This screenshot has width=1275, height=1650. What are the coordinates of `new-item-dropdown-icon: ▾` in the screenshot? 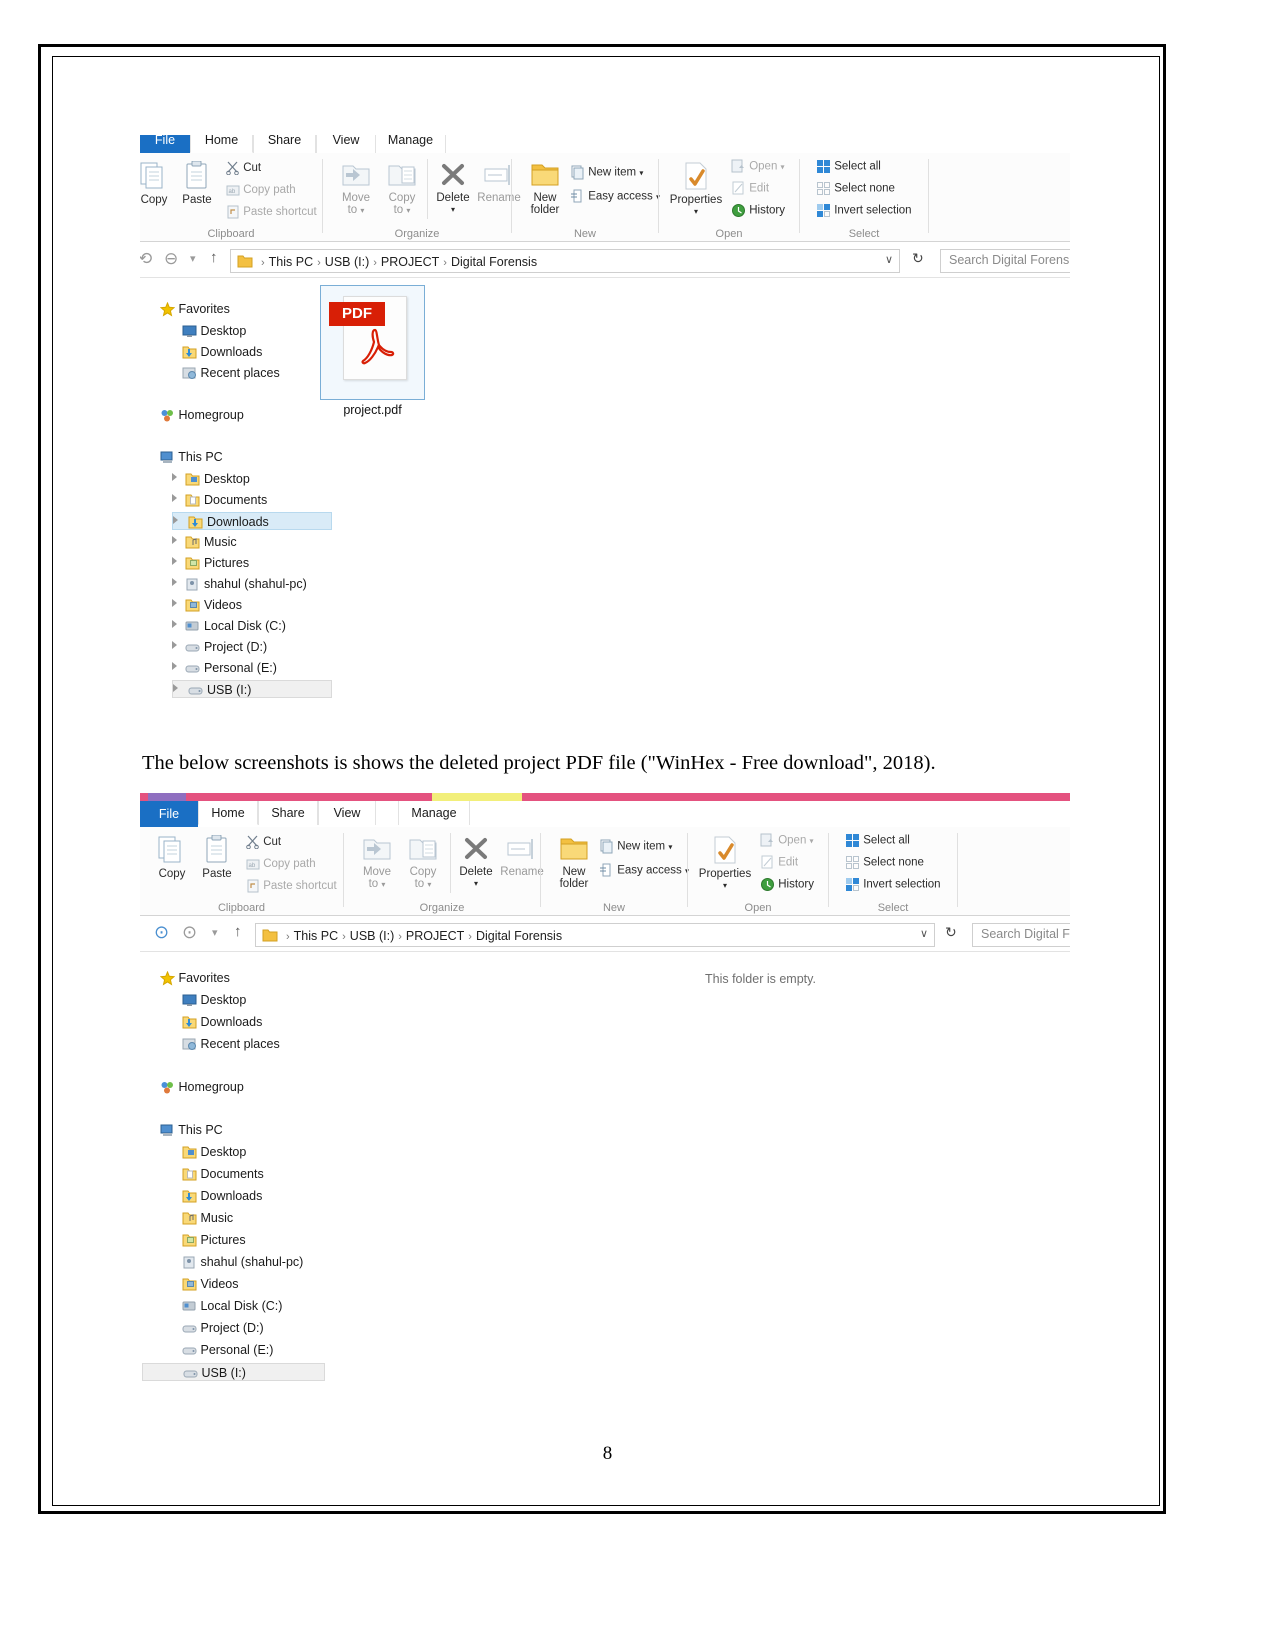 It's located at (670, 847).